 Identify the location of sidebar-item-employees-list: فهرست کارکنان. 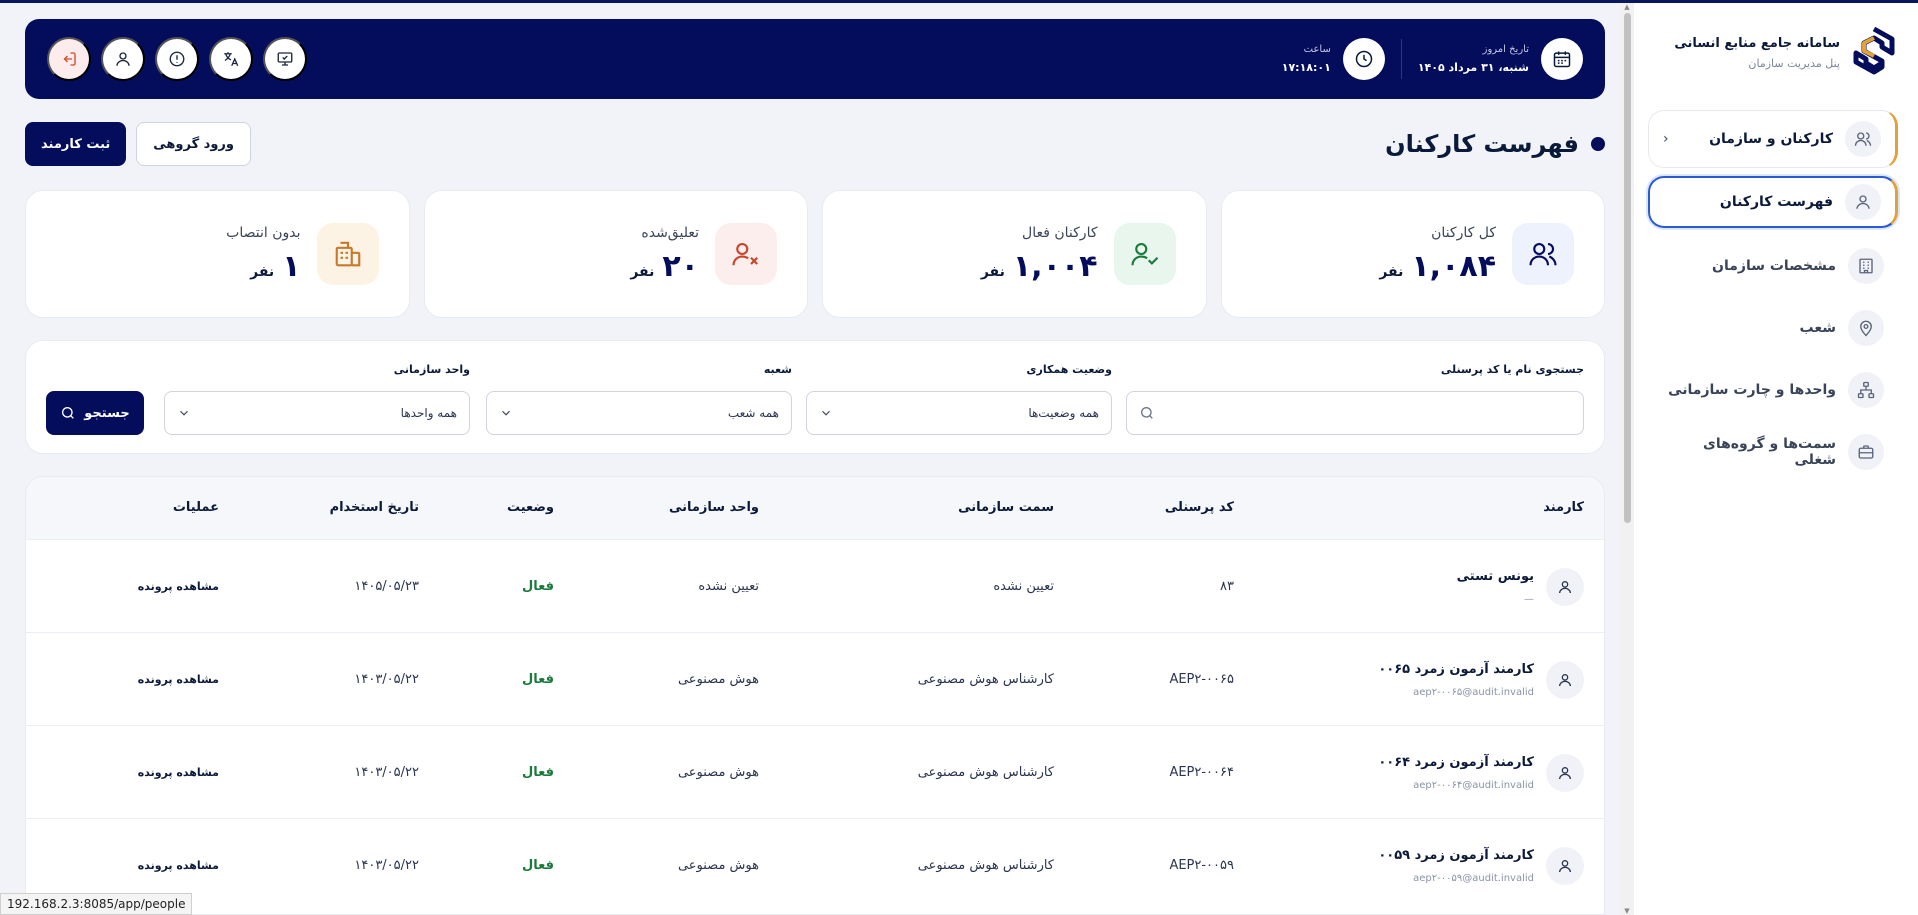
(1773, 202).